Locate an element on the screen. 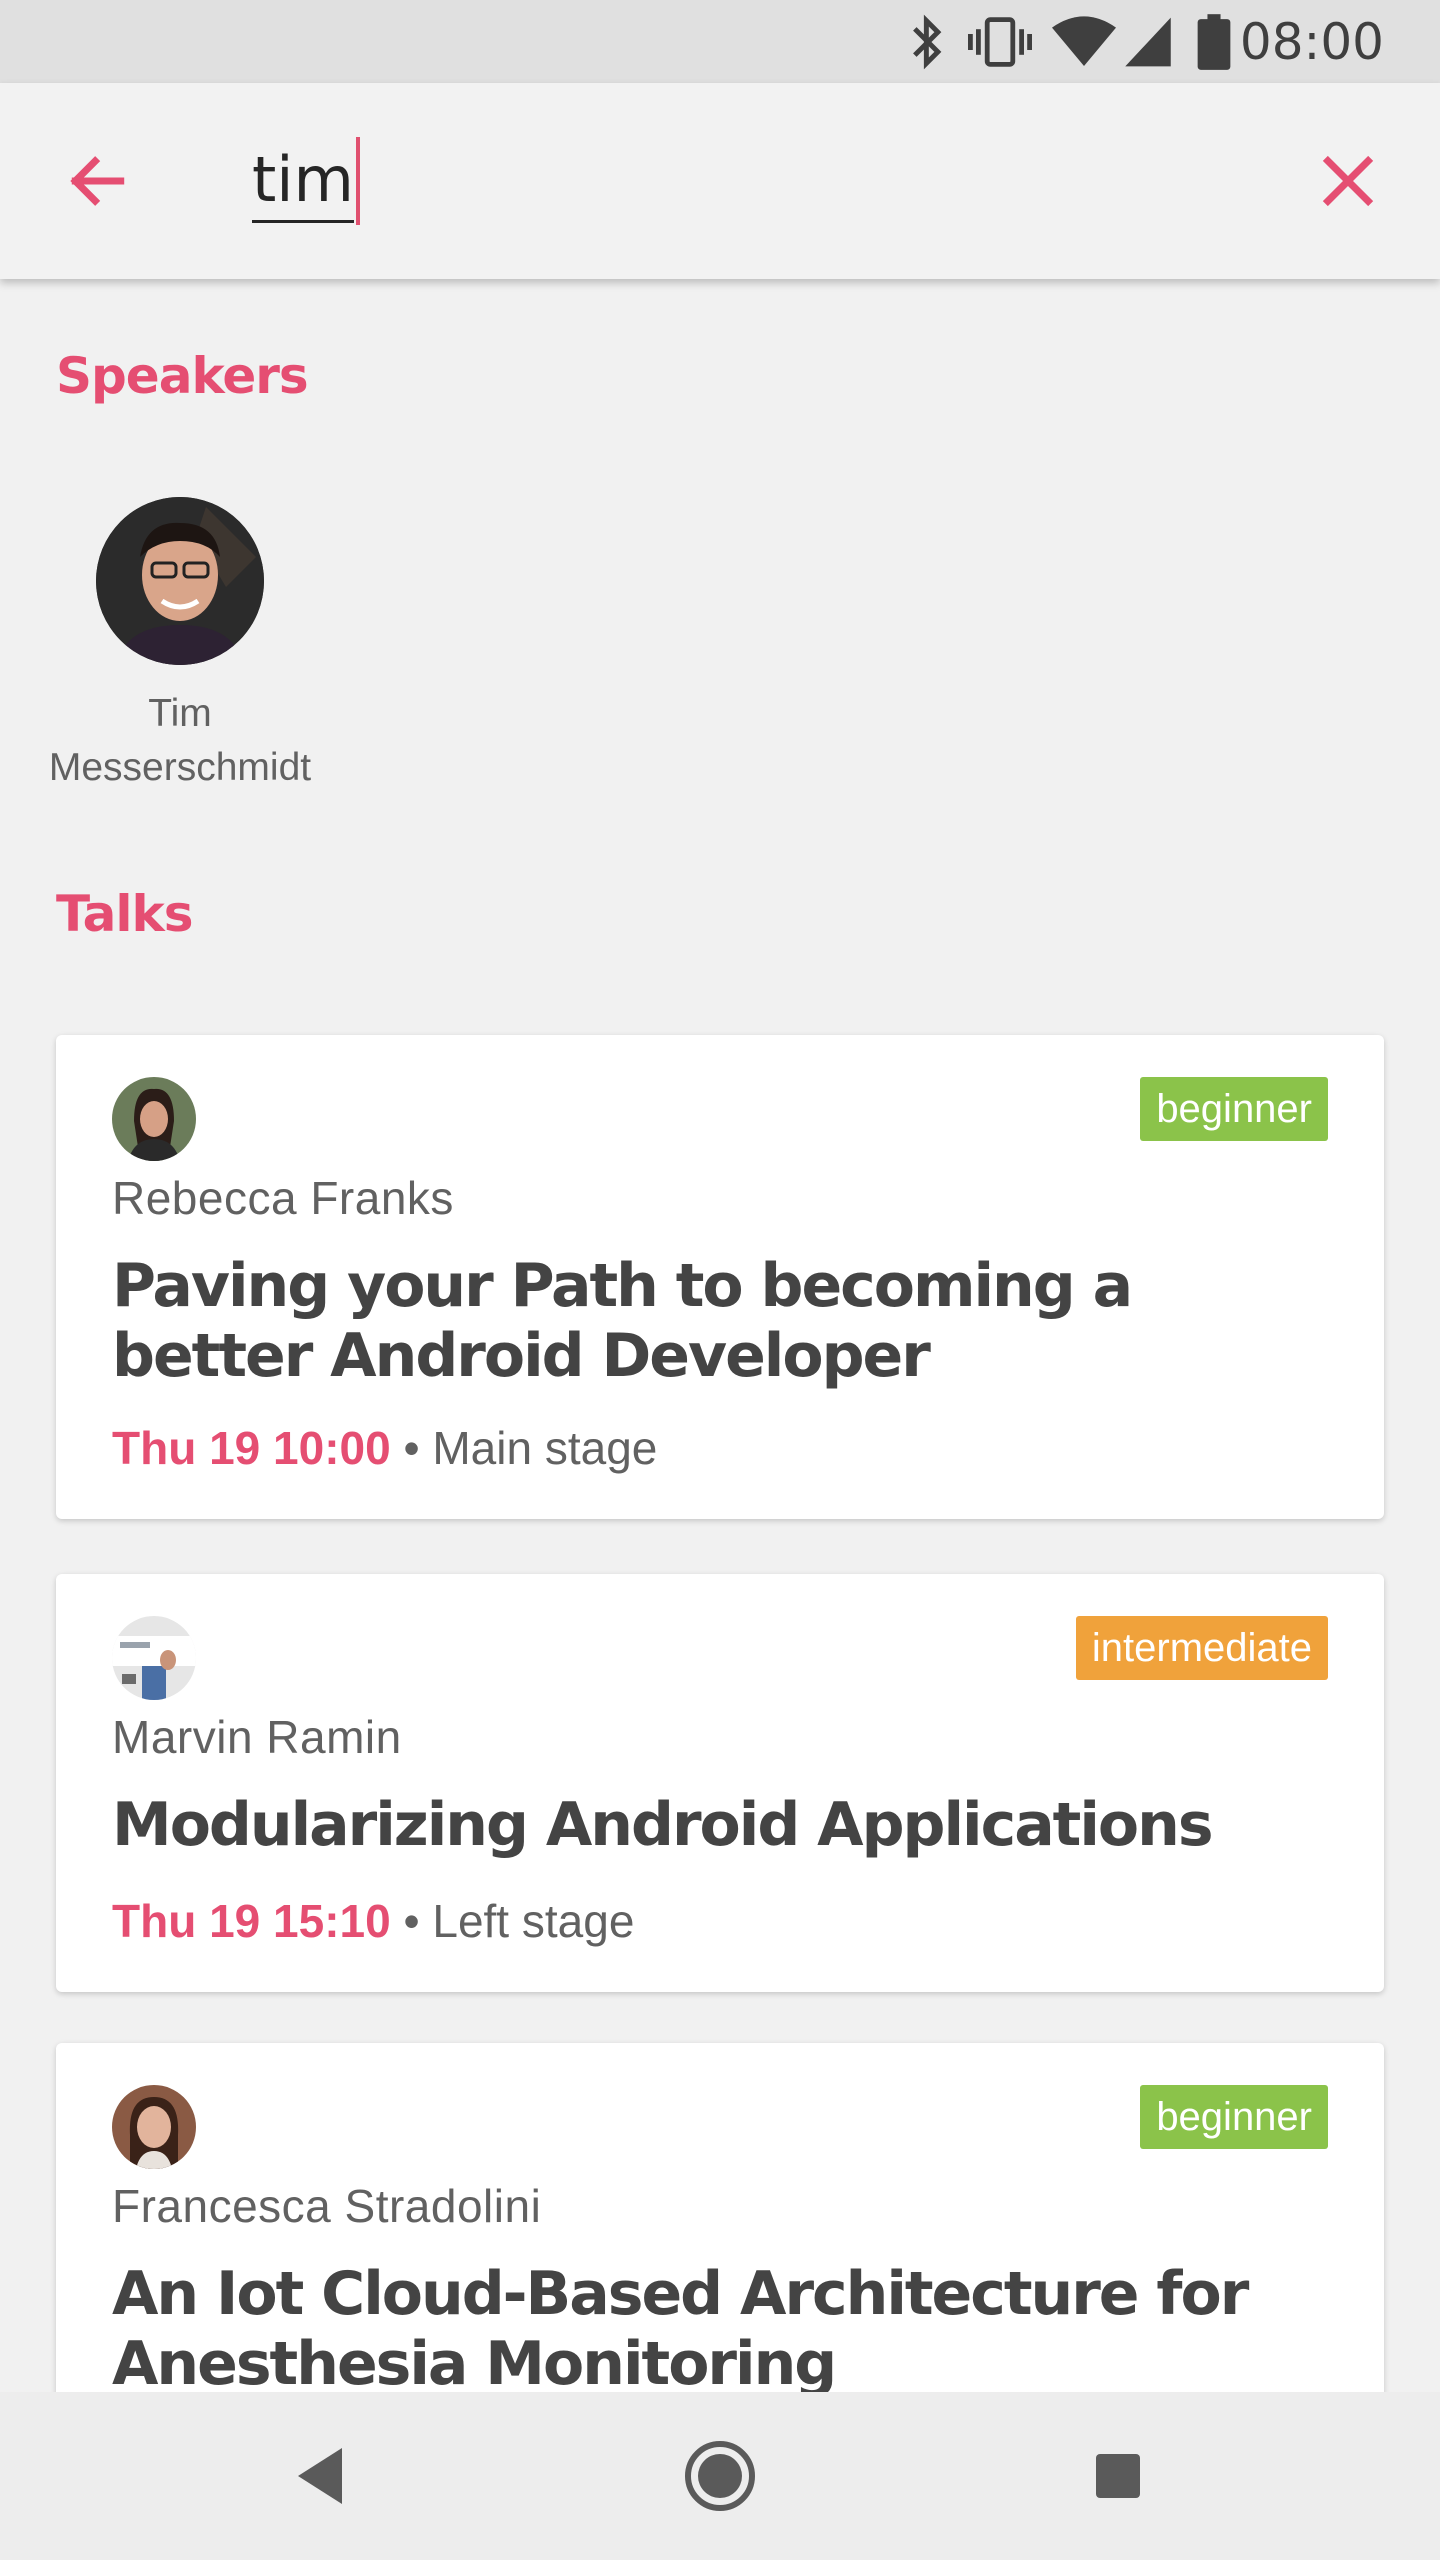  level-badge: intermediate is located at coordinates (1201, 1648).